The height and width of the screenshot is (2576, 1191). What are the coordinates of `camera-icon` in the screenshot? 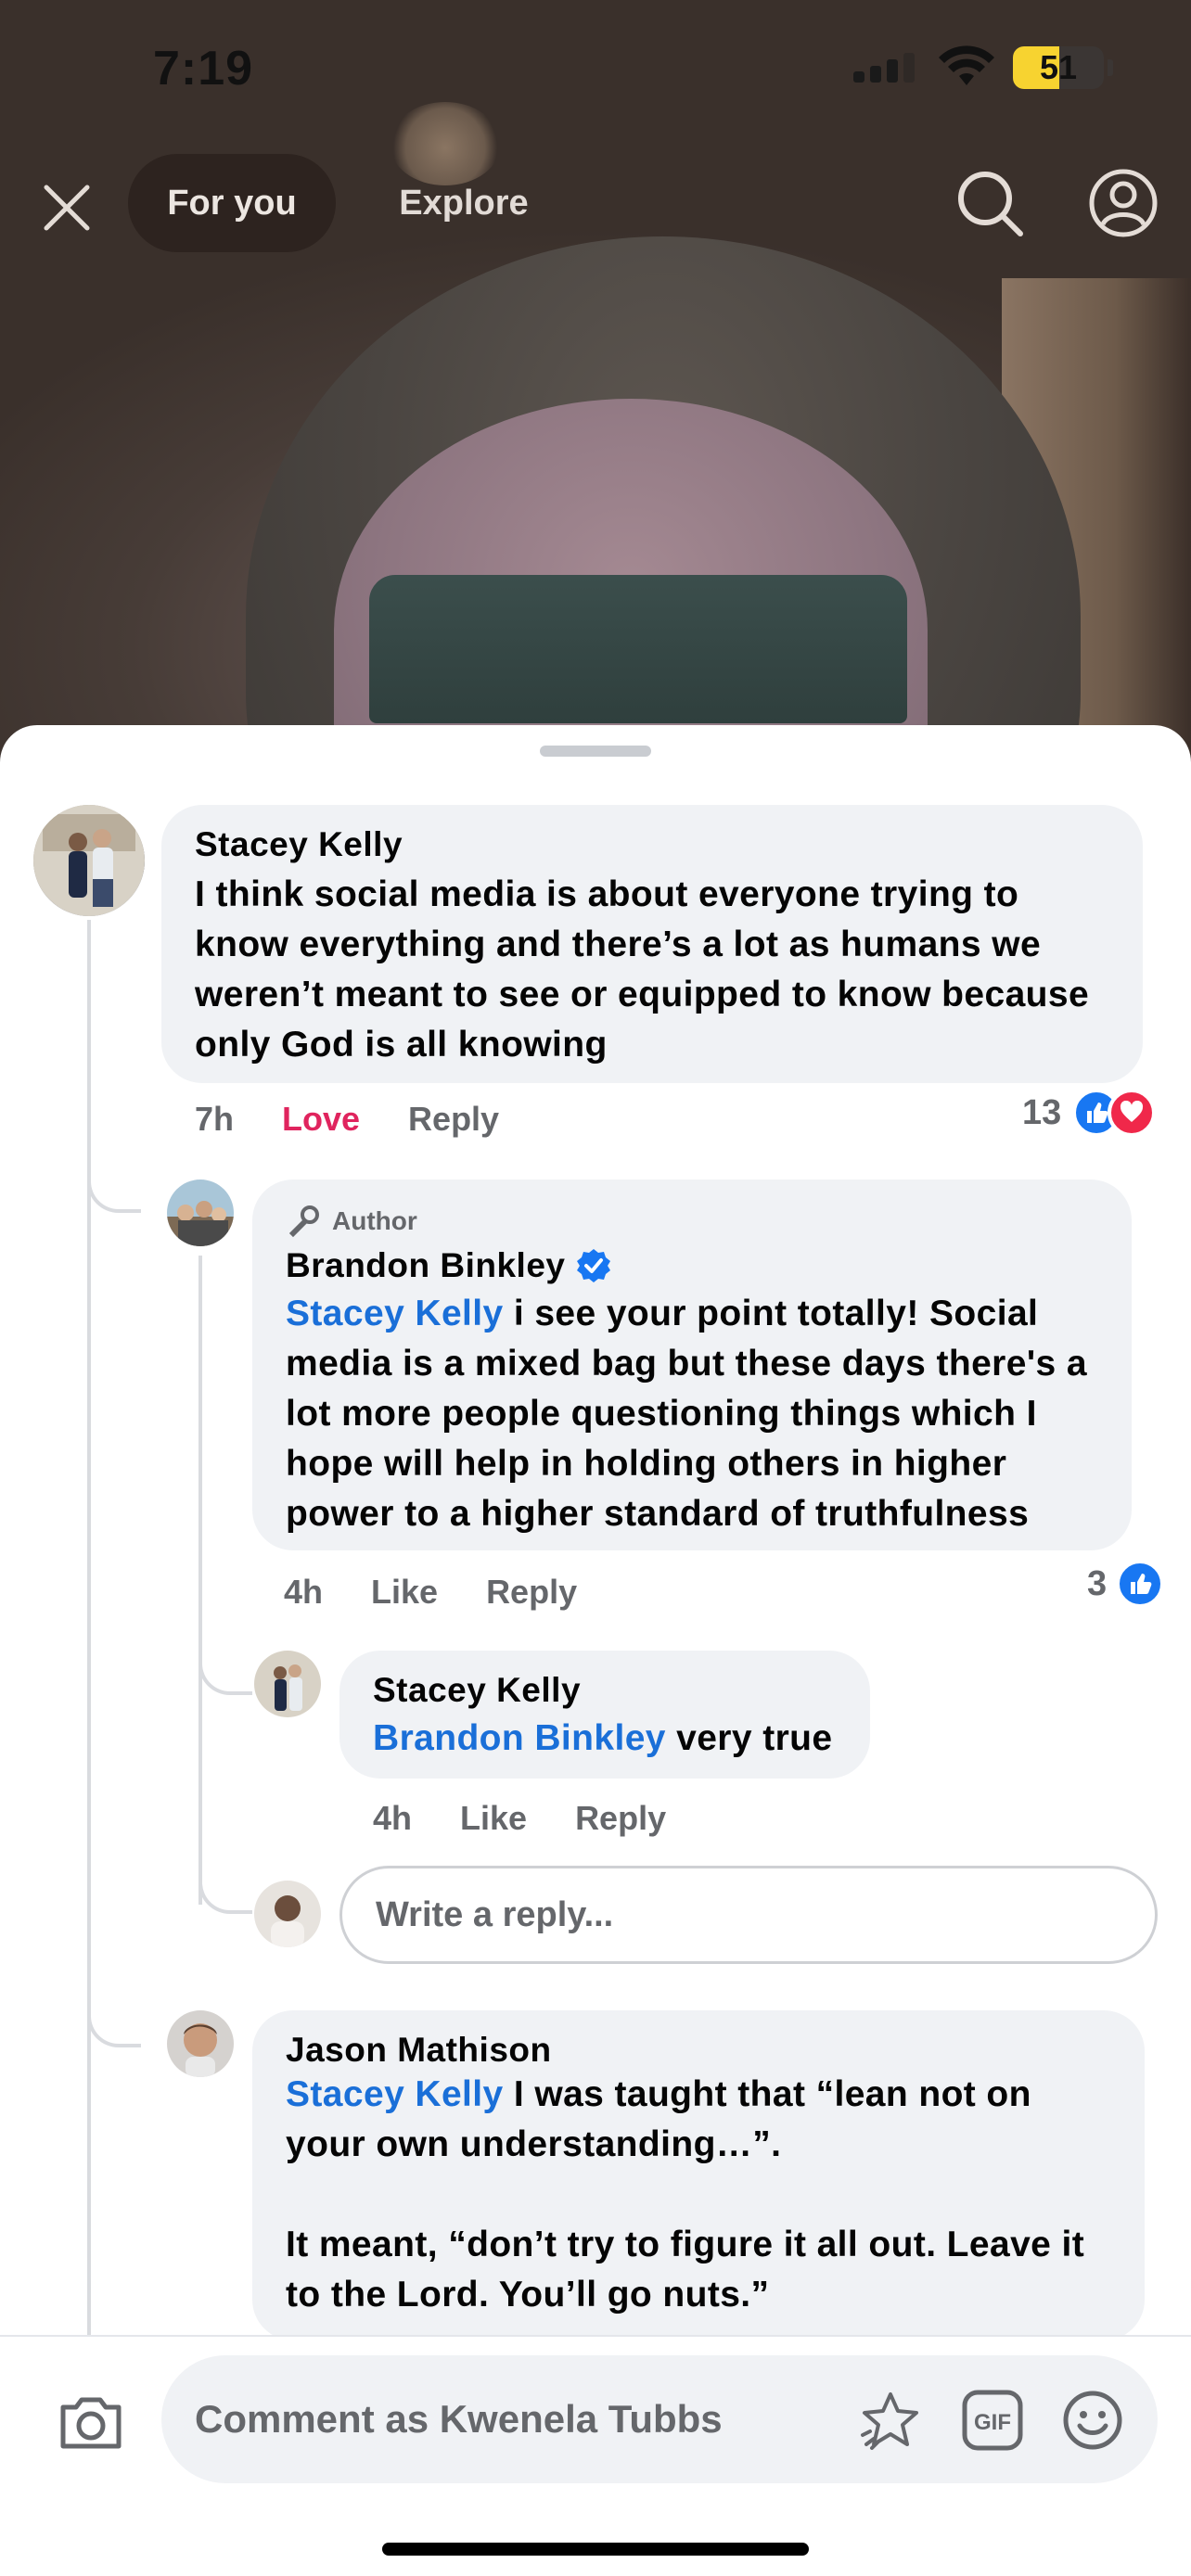 It's located at (91, 2422).